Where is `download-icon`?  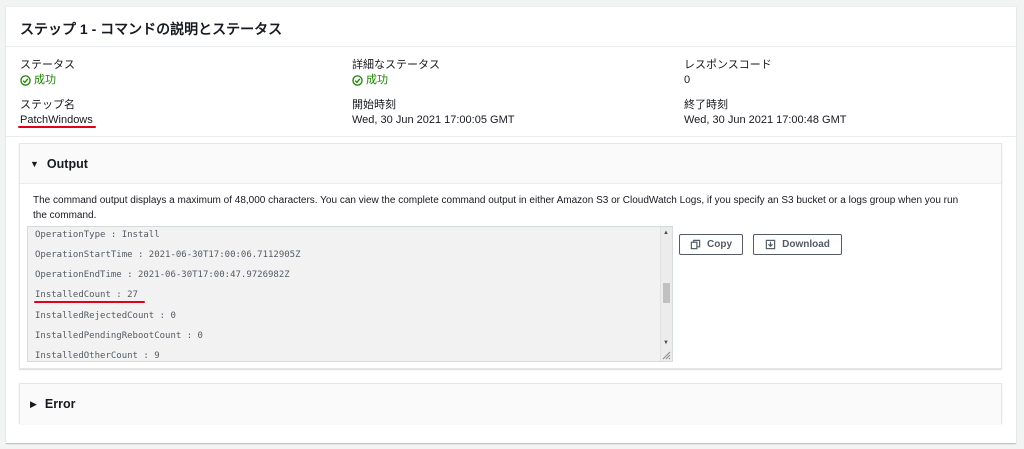 download-icon is located at coordinates (770, 244).